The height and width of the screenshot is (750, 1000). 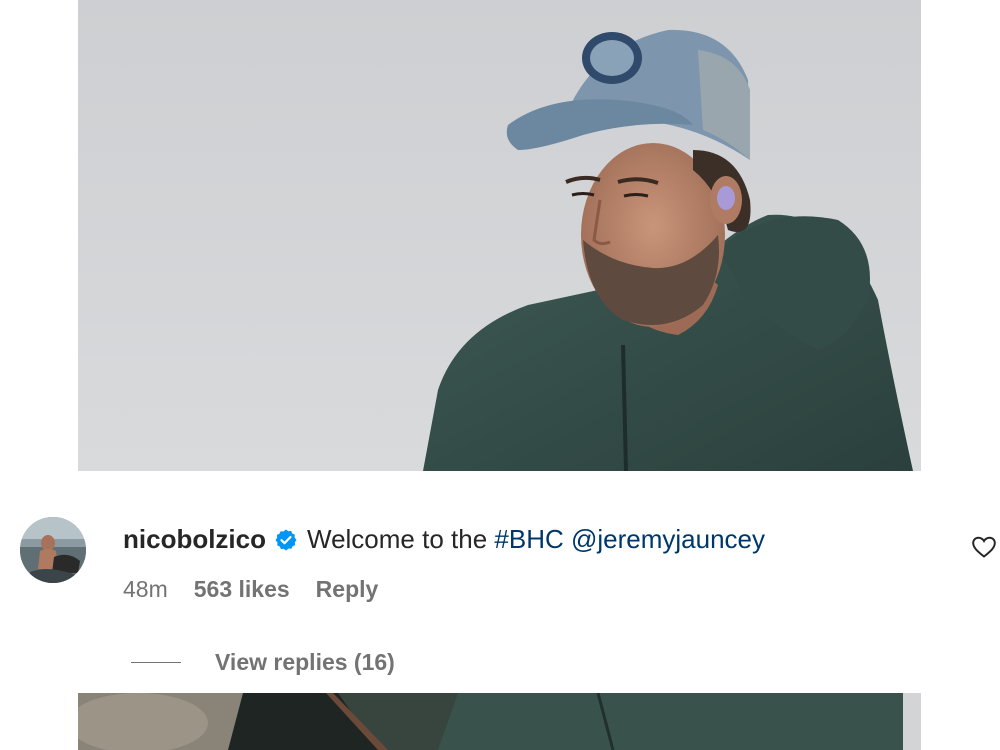 What do you see at coordinates (668, 539) in the screenshot?
I see `mention-link: @jeremyjauncey` at bounding box center [668, 539].